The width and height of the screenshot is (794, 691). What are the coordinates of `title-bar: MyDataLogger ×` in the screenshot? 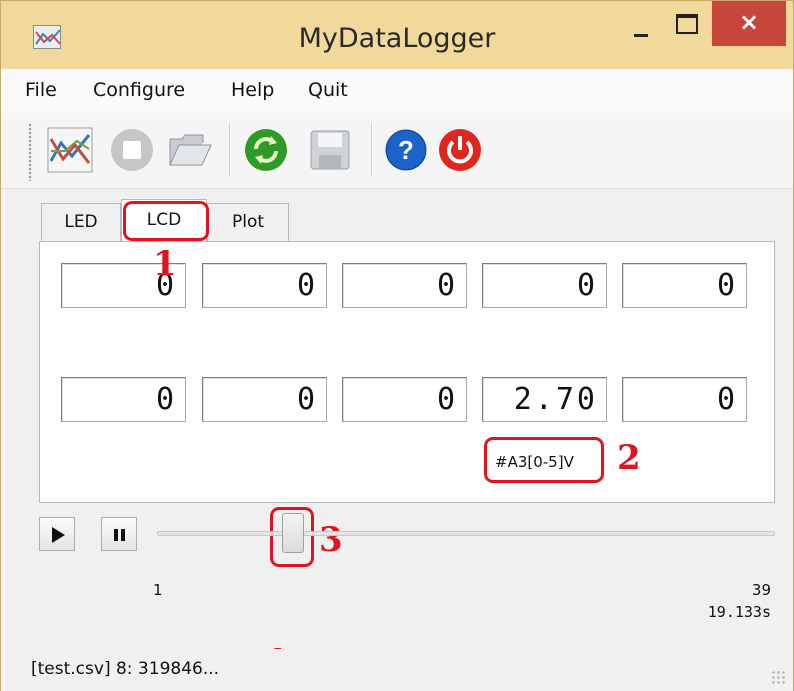 It's located at (397, 35).